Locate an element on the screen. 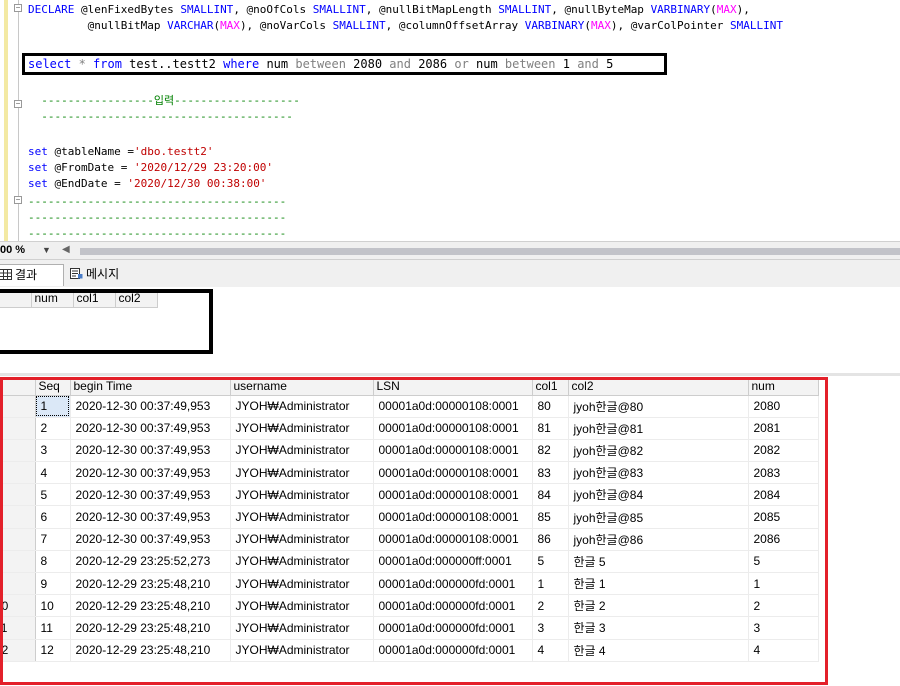 This screenshot has width=900, height=686. select-highlight-box is located at coordinates (344, 64).